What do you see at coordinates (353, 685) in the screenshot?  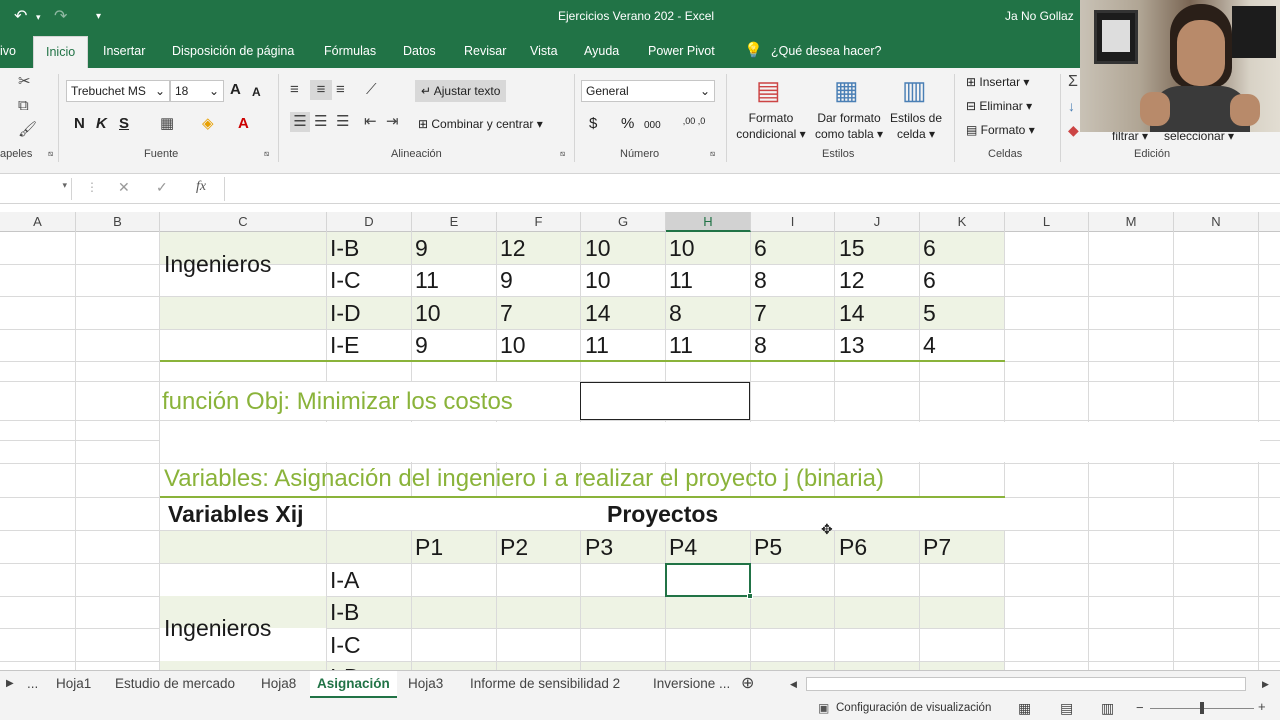 I see `sheet-tab-active: Asignación` at bounding box center [353, 685].